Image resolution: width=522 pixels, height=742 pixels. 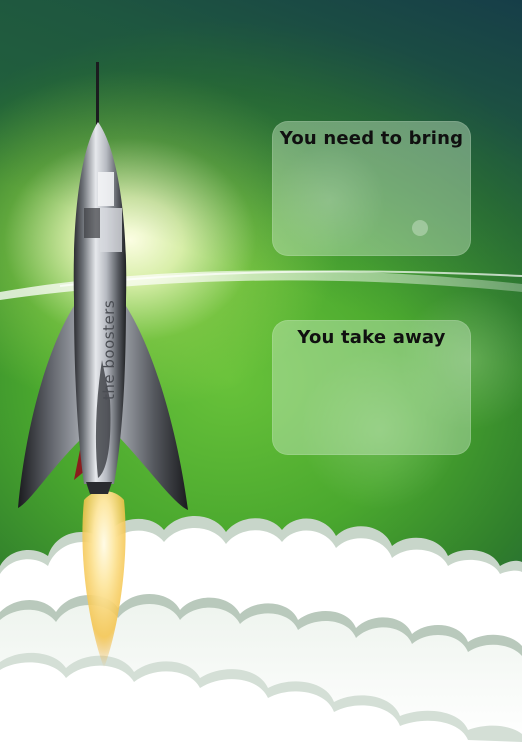 I want to click on rocket-exhaust-flame, so click(x=104, y=579).